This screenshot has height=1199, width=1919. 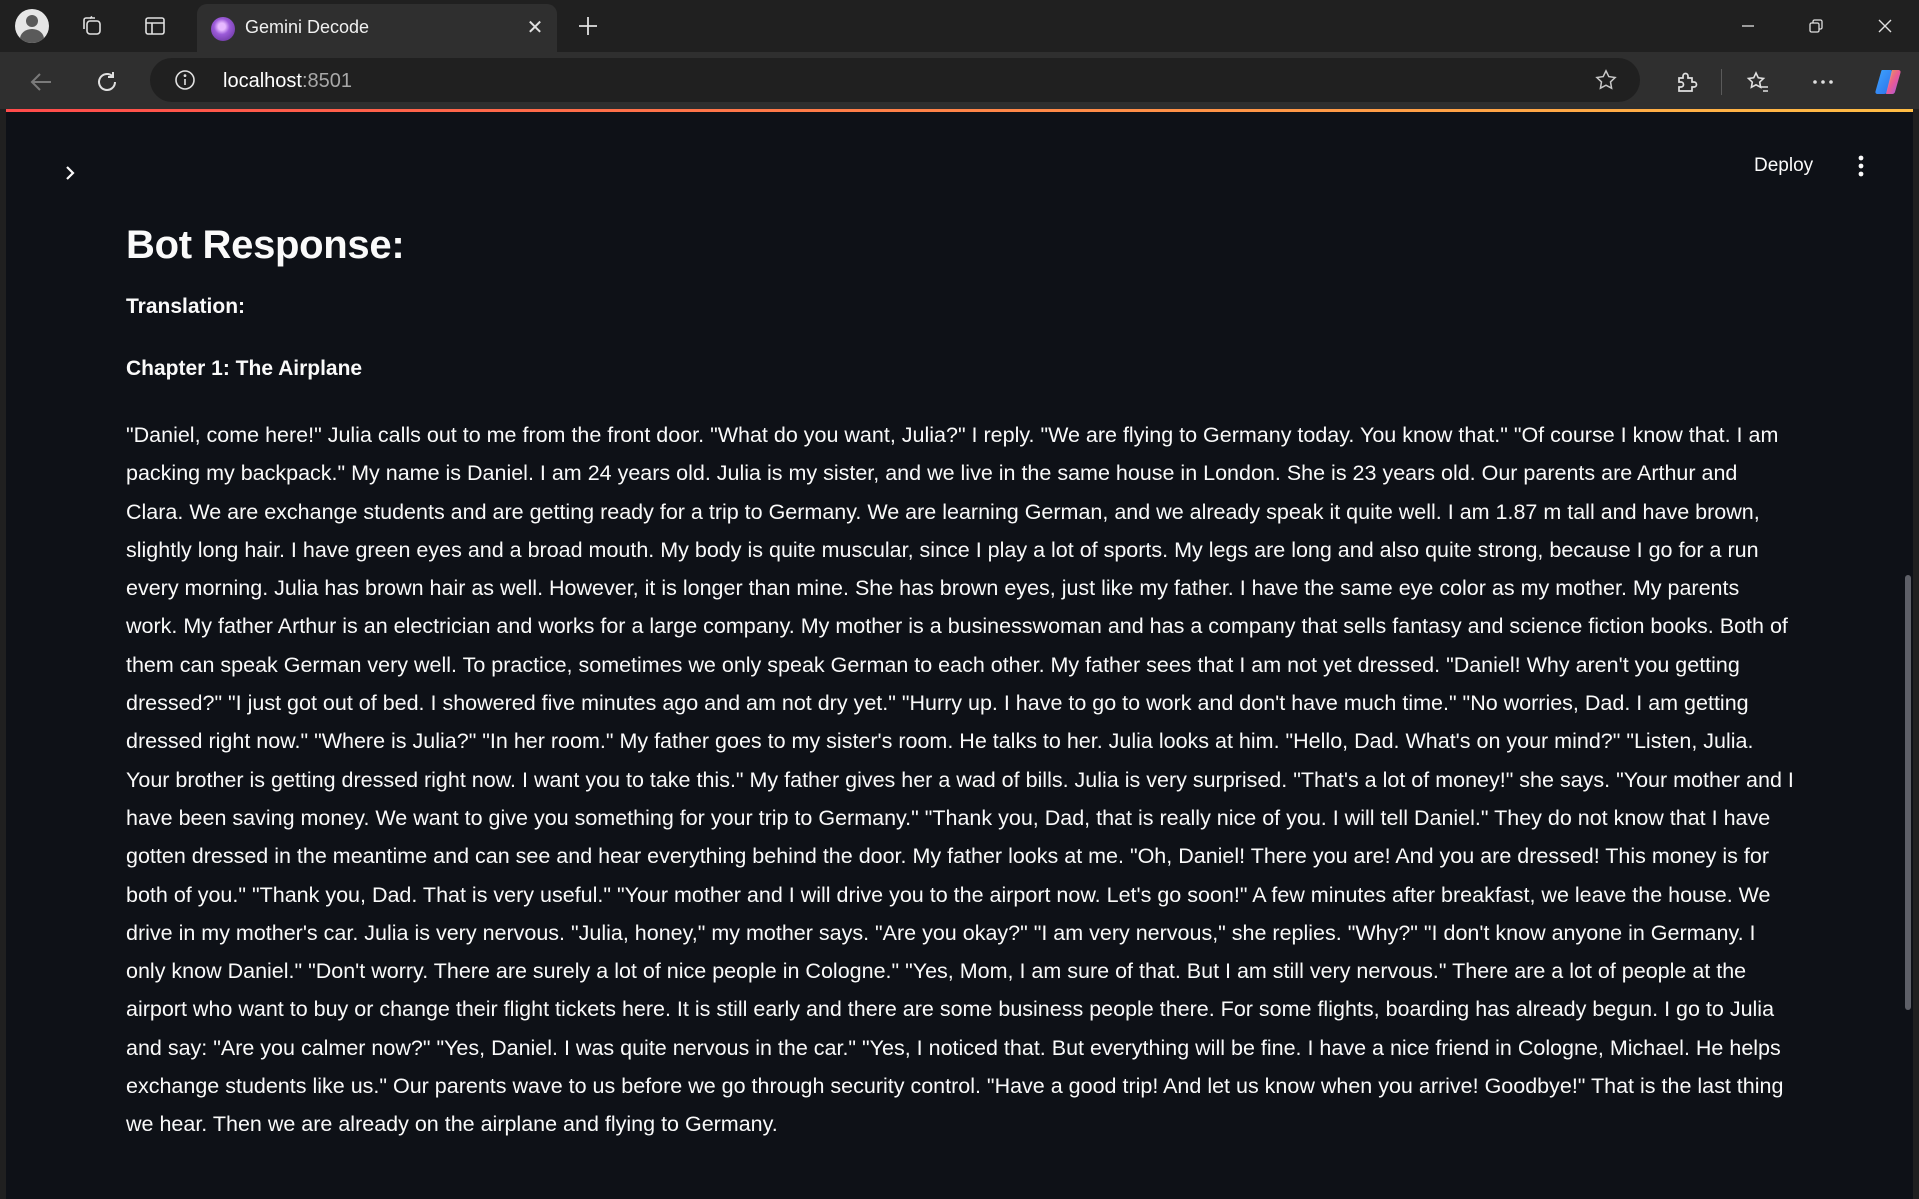 I want to click on deploy-button: Deploy, so click(x=1783, y=166).